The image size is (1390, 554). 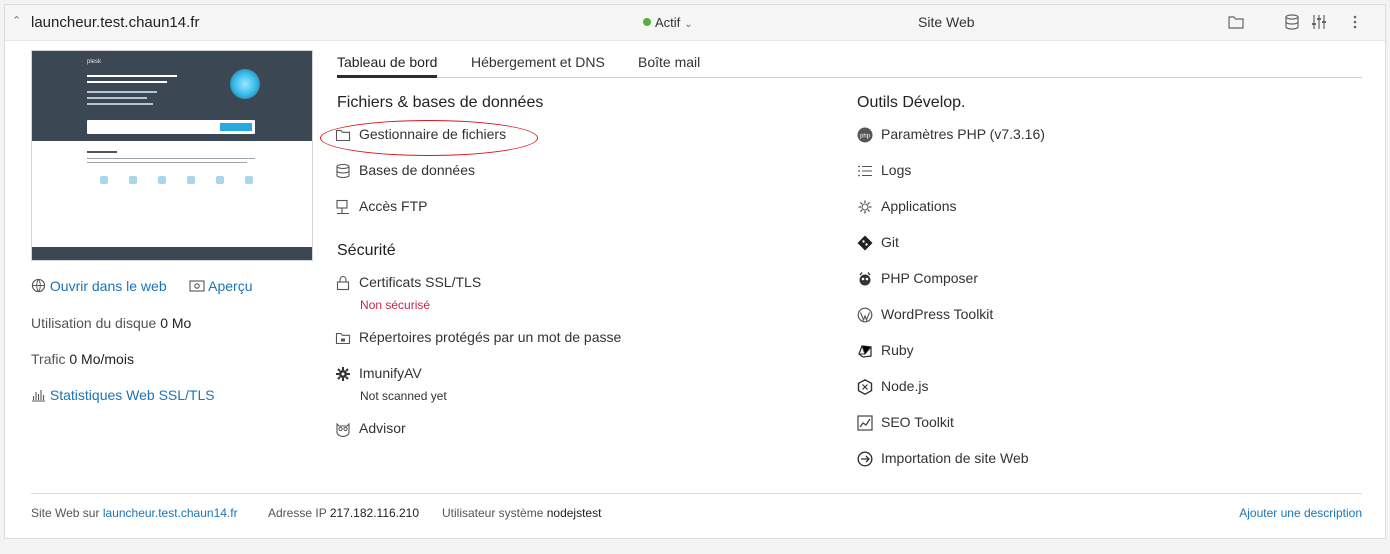 What do you see at coordinates (493, 513) in the screenshot?
I see `footer-user-label: Utilisateur système` at bounding box center [493, 513].